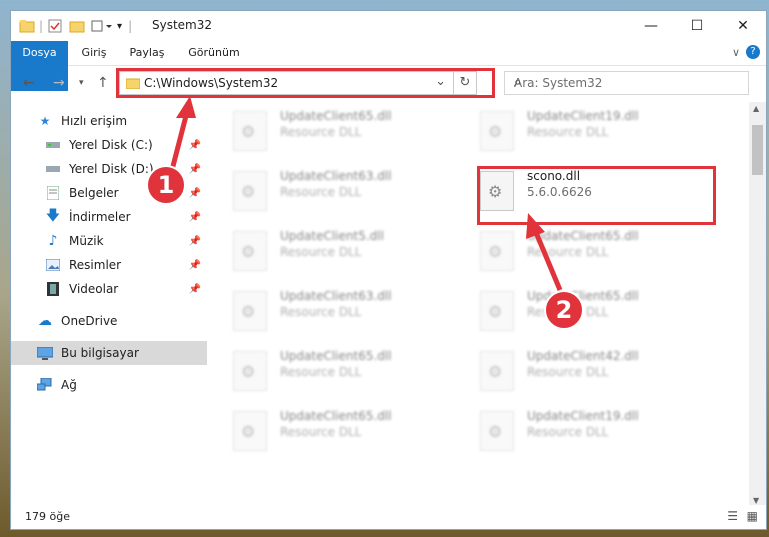  Describe the element at coordinates (179, 141) in the screenshot. I see `arrow-1-line` at that location.